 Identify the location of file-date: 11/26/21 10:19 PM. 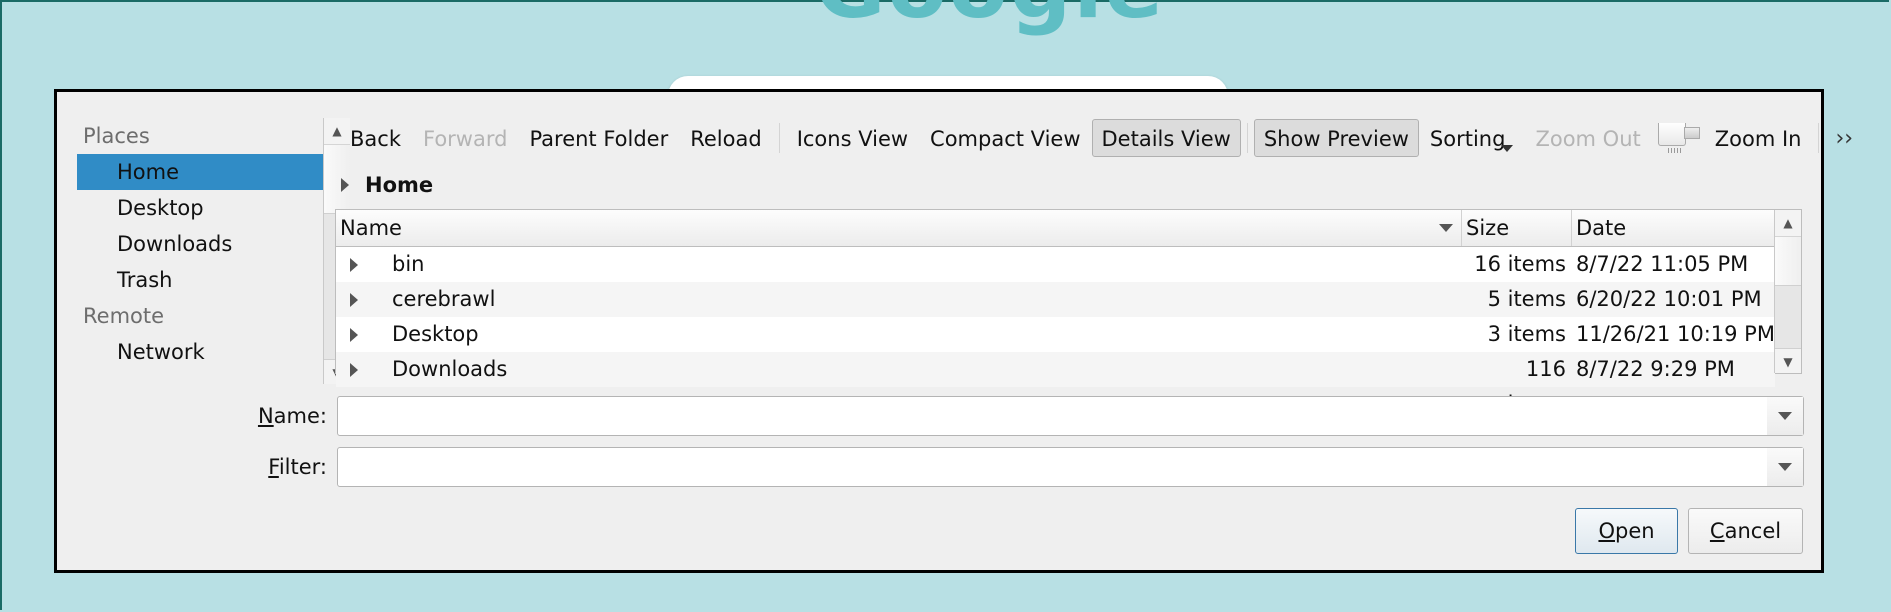
(1675, 334).